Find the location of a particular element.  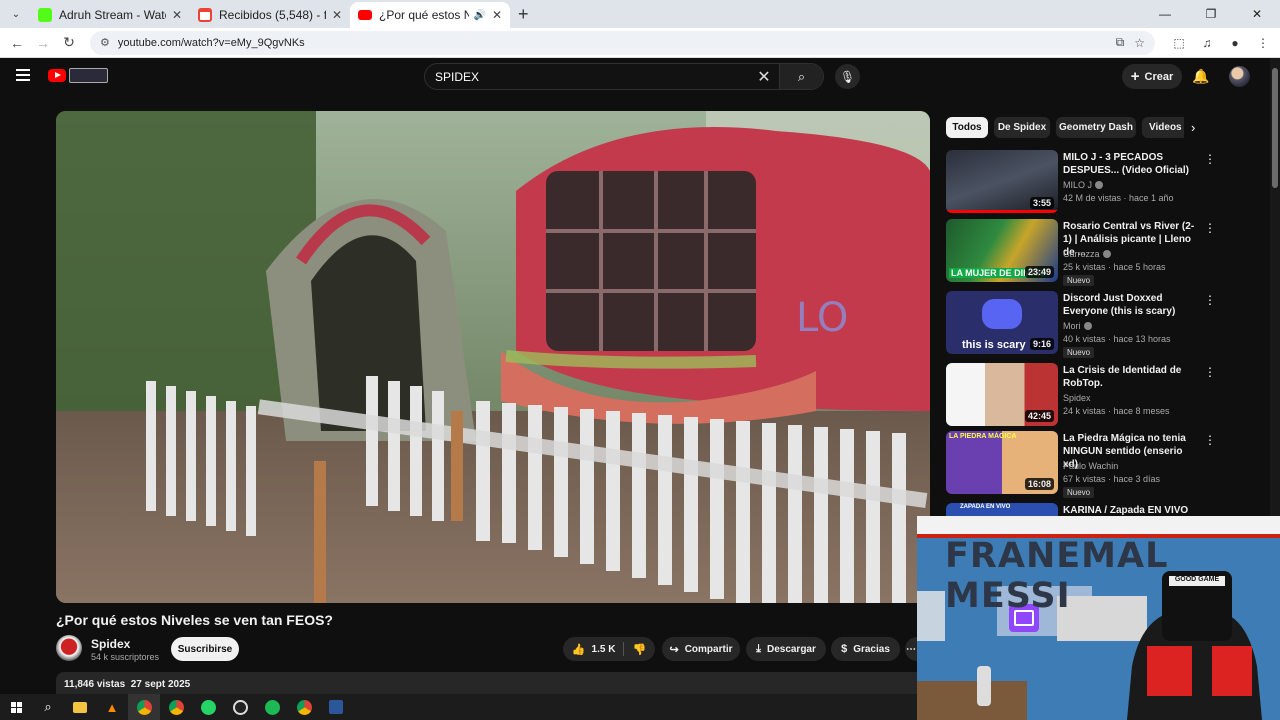

subscribe-button: Suscribirse is located at coordinates (205, 649).